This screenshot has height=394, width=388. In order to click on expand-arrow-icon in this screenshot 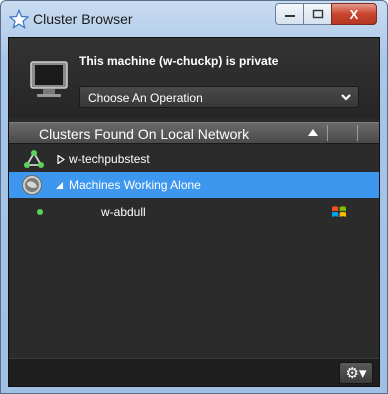, I will do `click(61, 159)`.